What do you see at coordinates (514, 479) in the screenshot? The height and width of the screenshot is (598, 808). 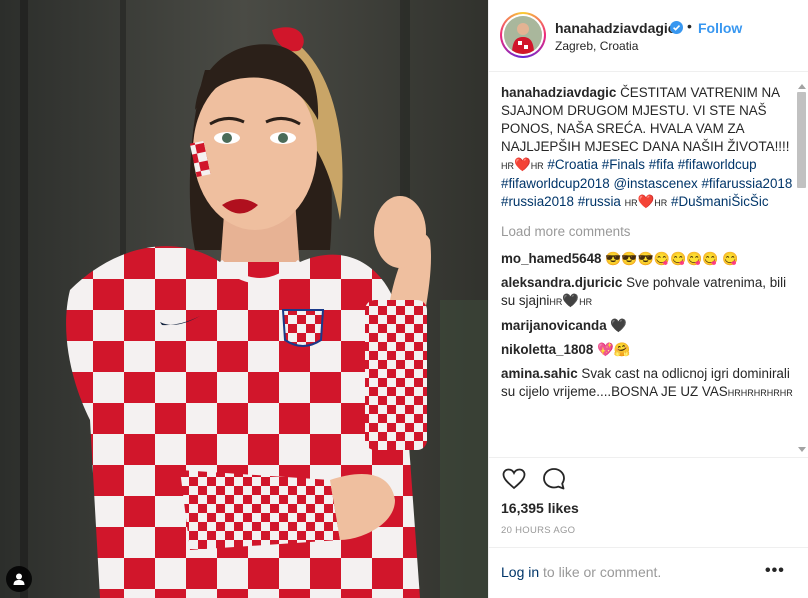 I see `heart-icon` at bounding box center [514, 479].